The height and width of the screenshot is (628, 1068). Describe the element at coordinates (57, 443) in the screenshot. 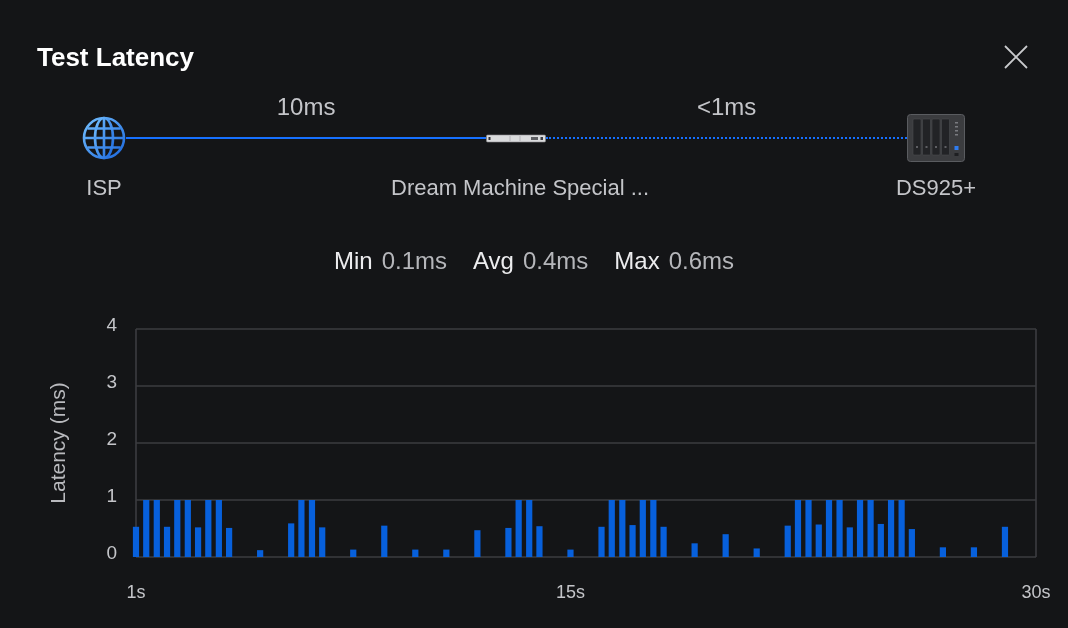

I see `axis-title: Latency (ms)` at that location.